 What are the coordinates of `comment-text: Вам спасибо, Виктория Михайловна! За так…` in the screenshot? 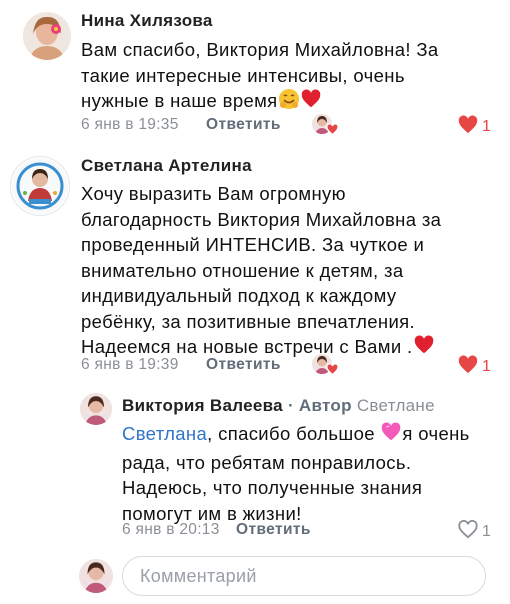 It's located at (259, 77).